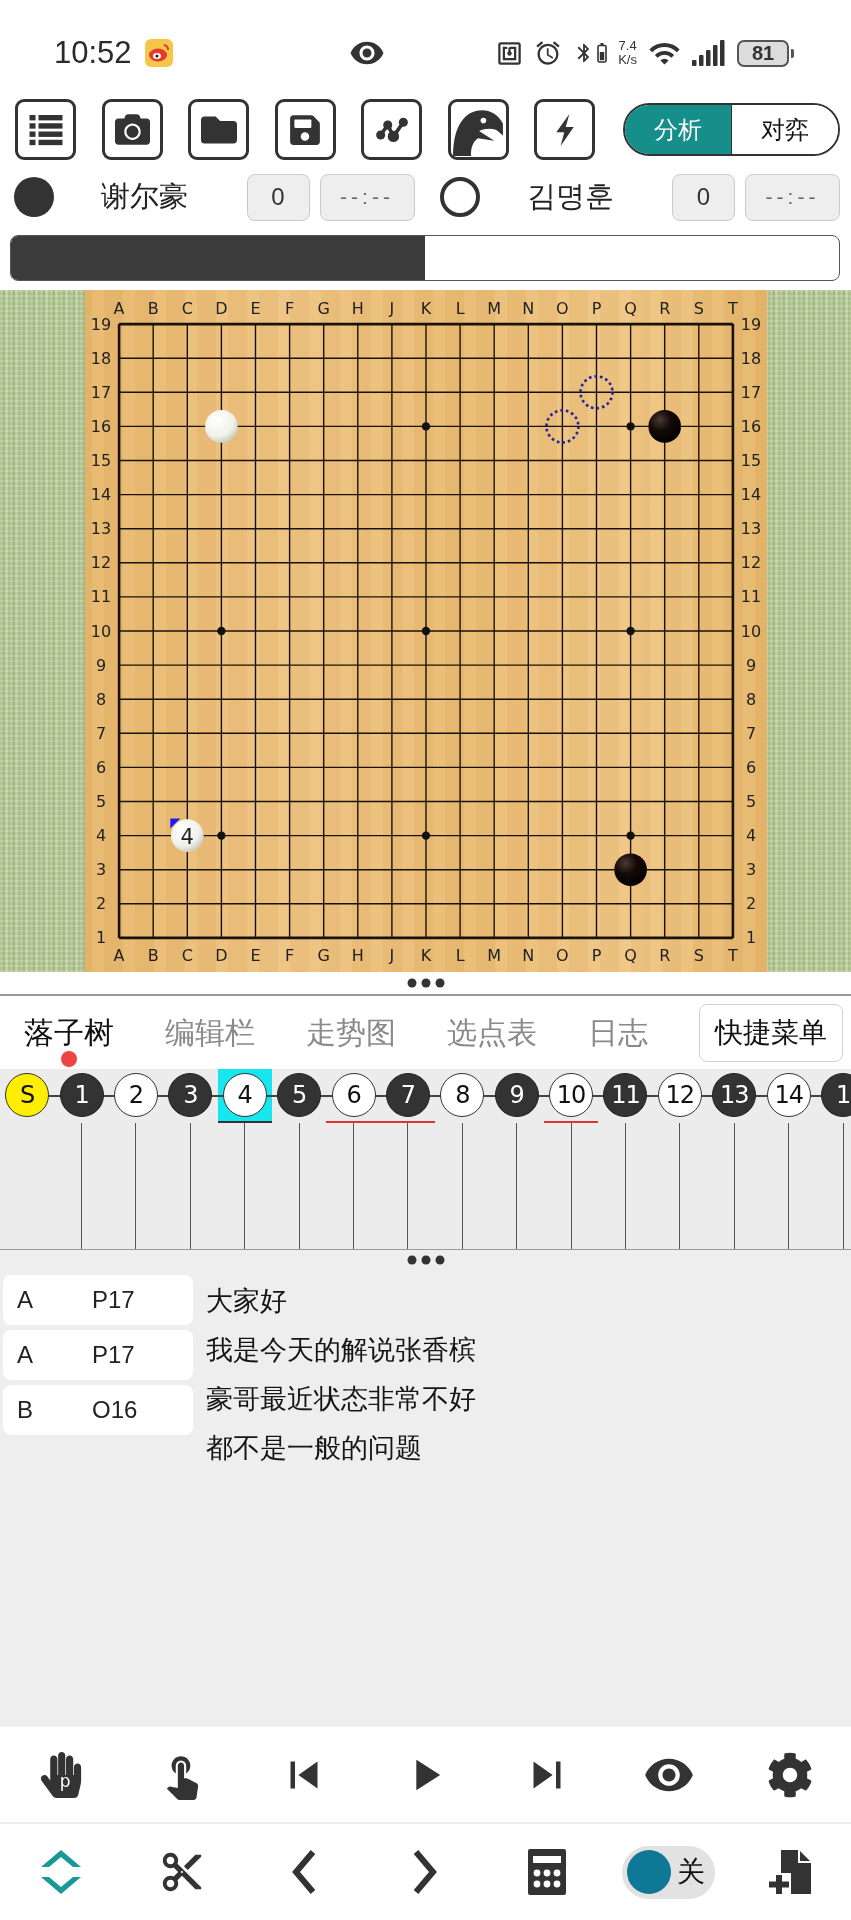 The height and width of the screenshot is (1920, 851). I want to click on calculator-button, so click(547, 1872).